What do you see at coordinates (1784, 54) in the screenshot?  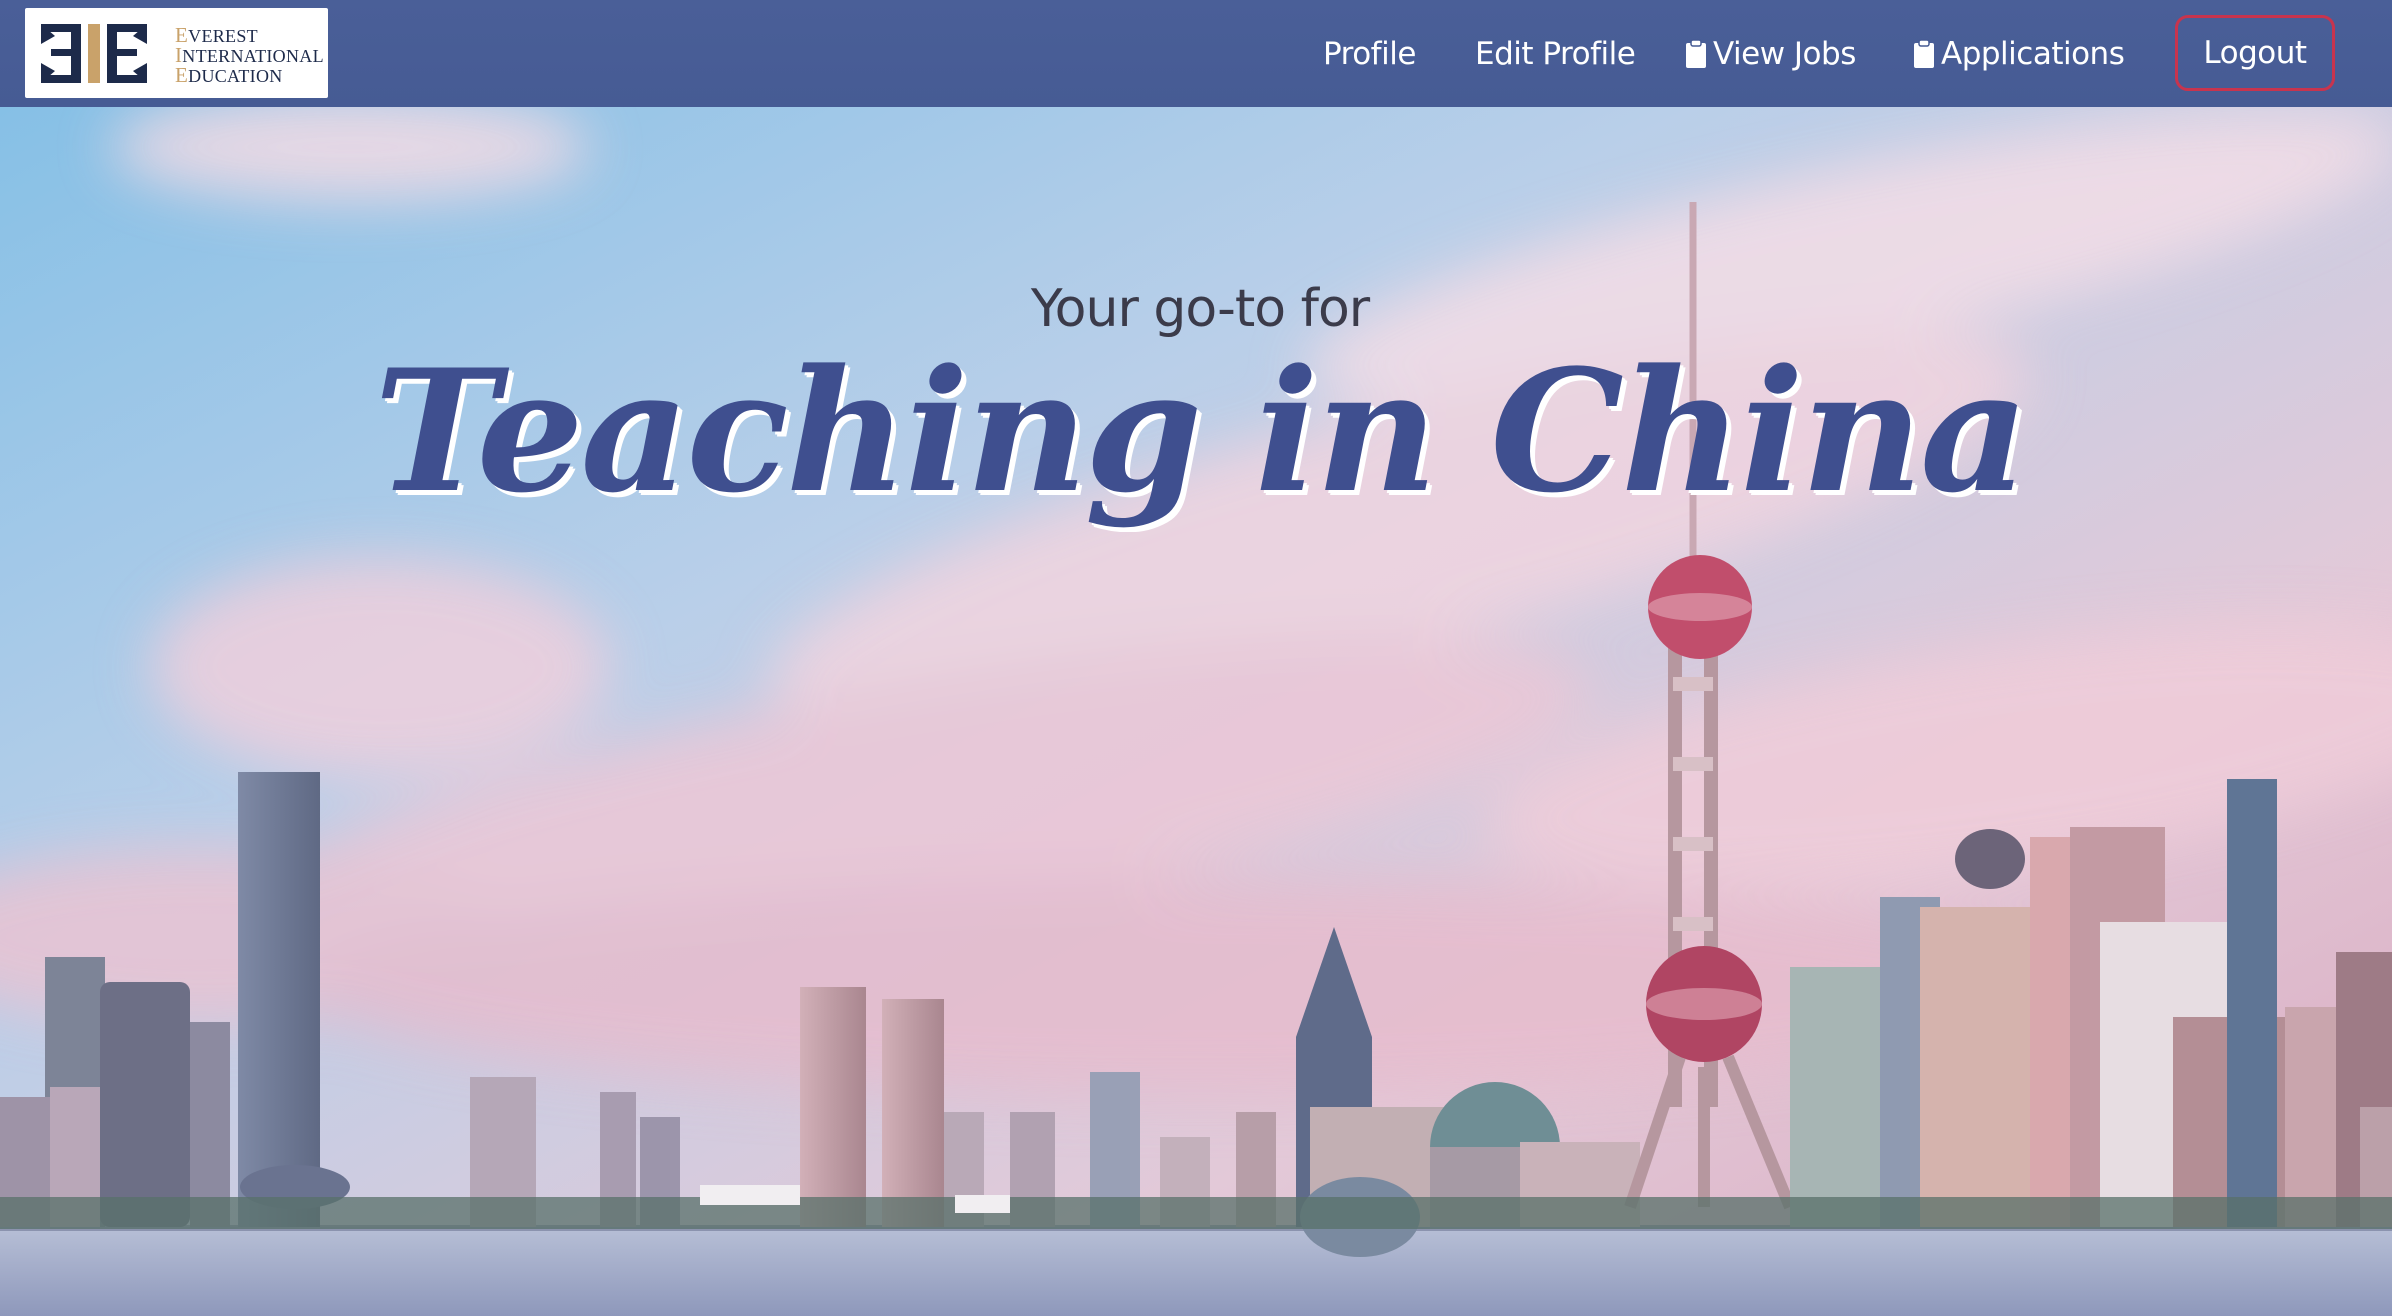 I see `nav-view-jobs-label: View Jobs` at bounding box center [1784, 54].